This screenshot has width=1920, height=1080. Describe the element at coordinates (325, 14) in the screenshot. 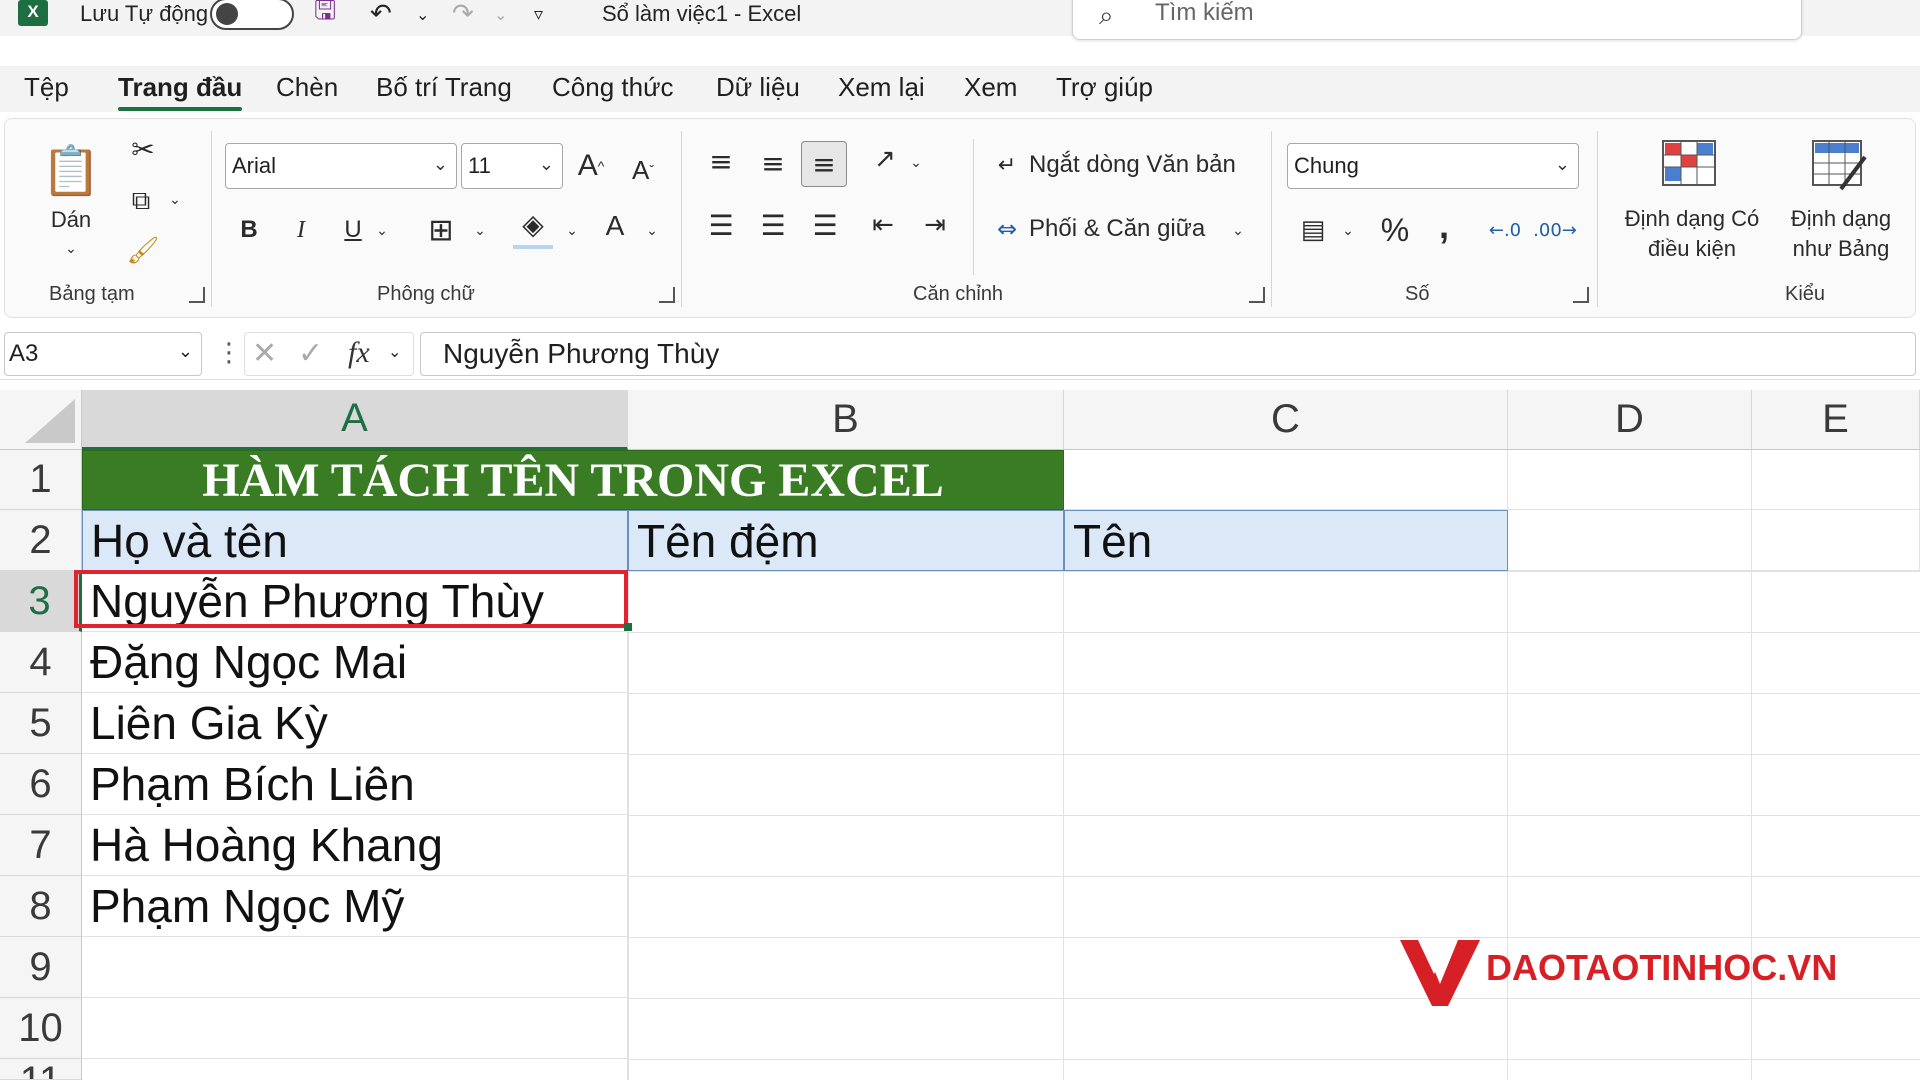

I see `save-icon: 🖫` at that location.